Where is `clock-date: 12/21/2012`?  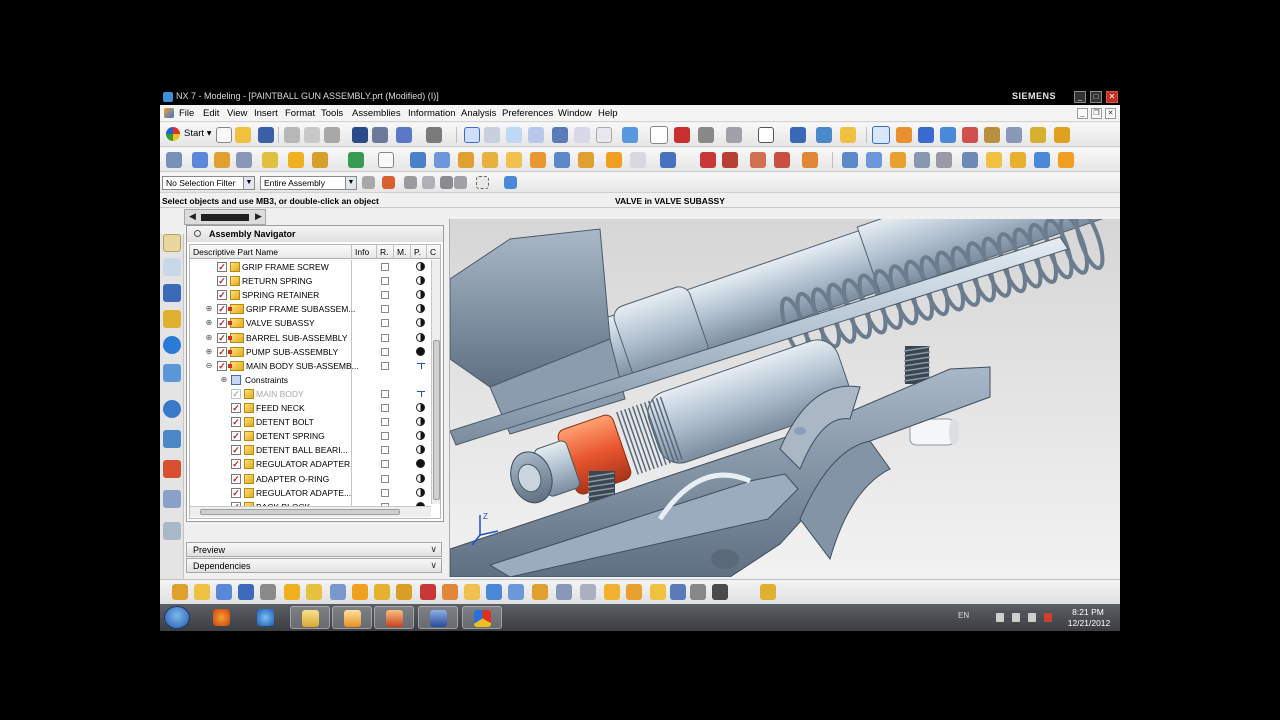
clock-date: 12/21/2012 is located at coordinates (1089, 623).